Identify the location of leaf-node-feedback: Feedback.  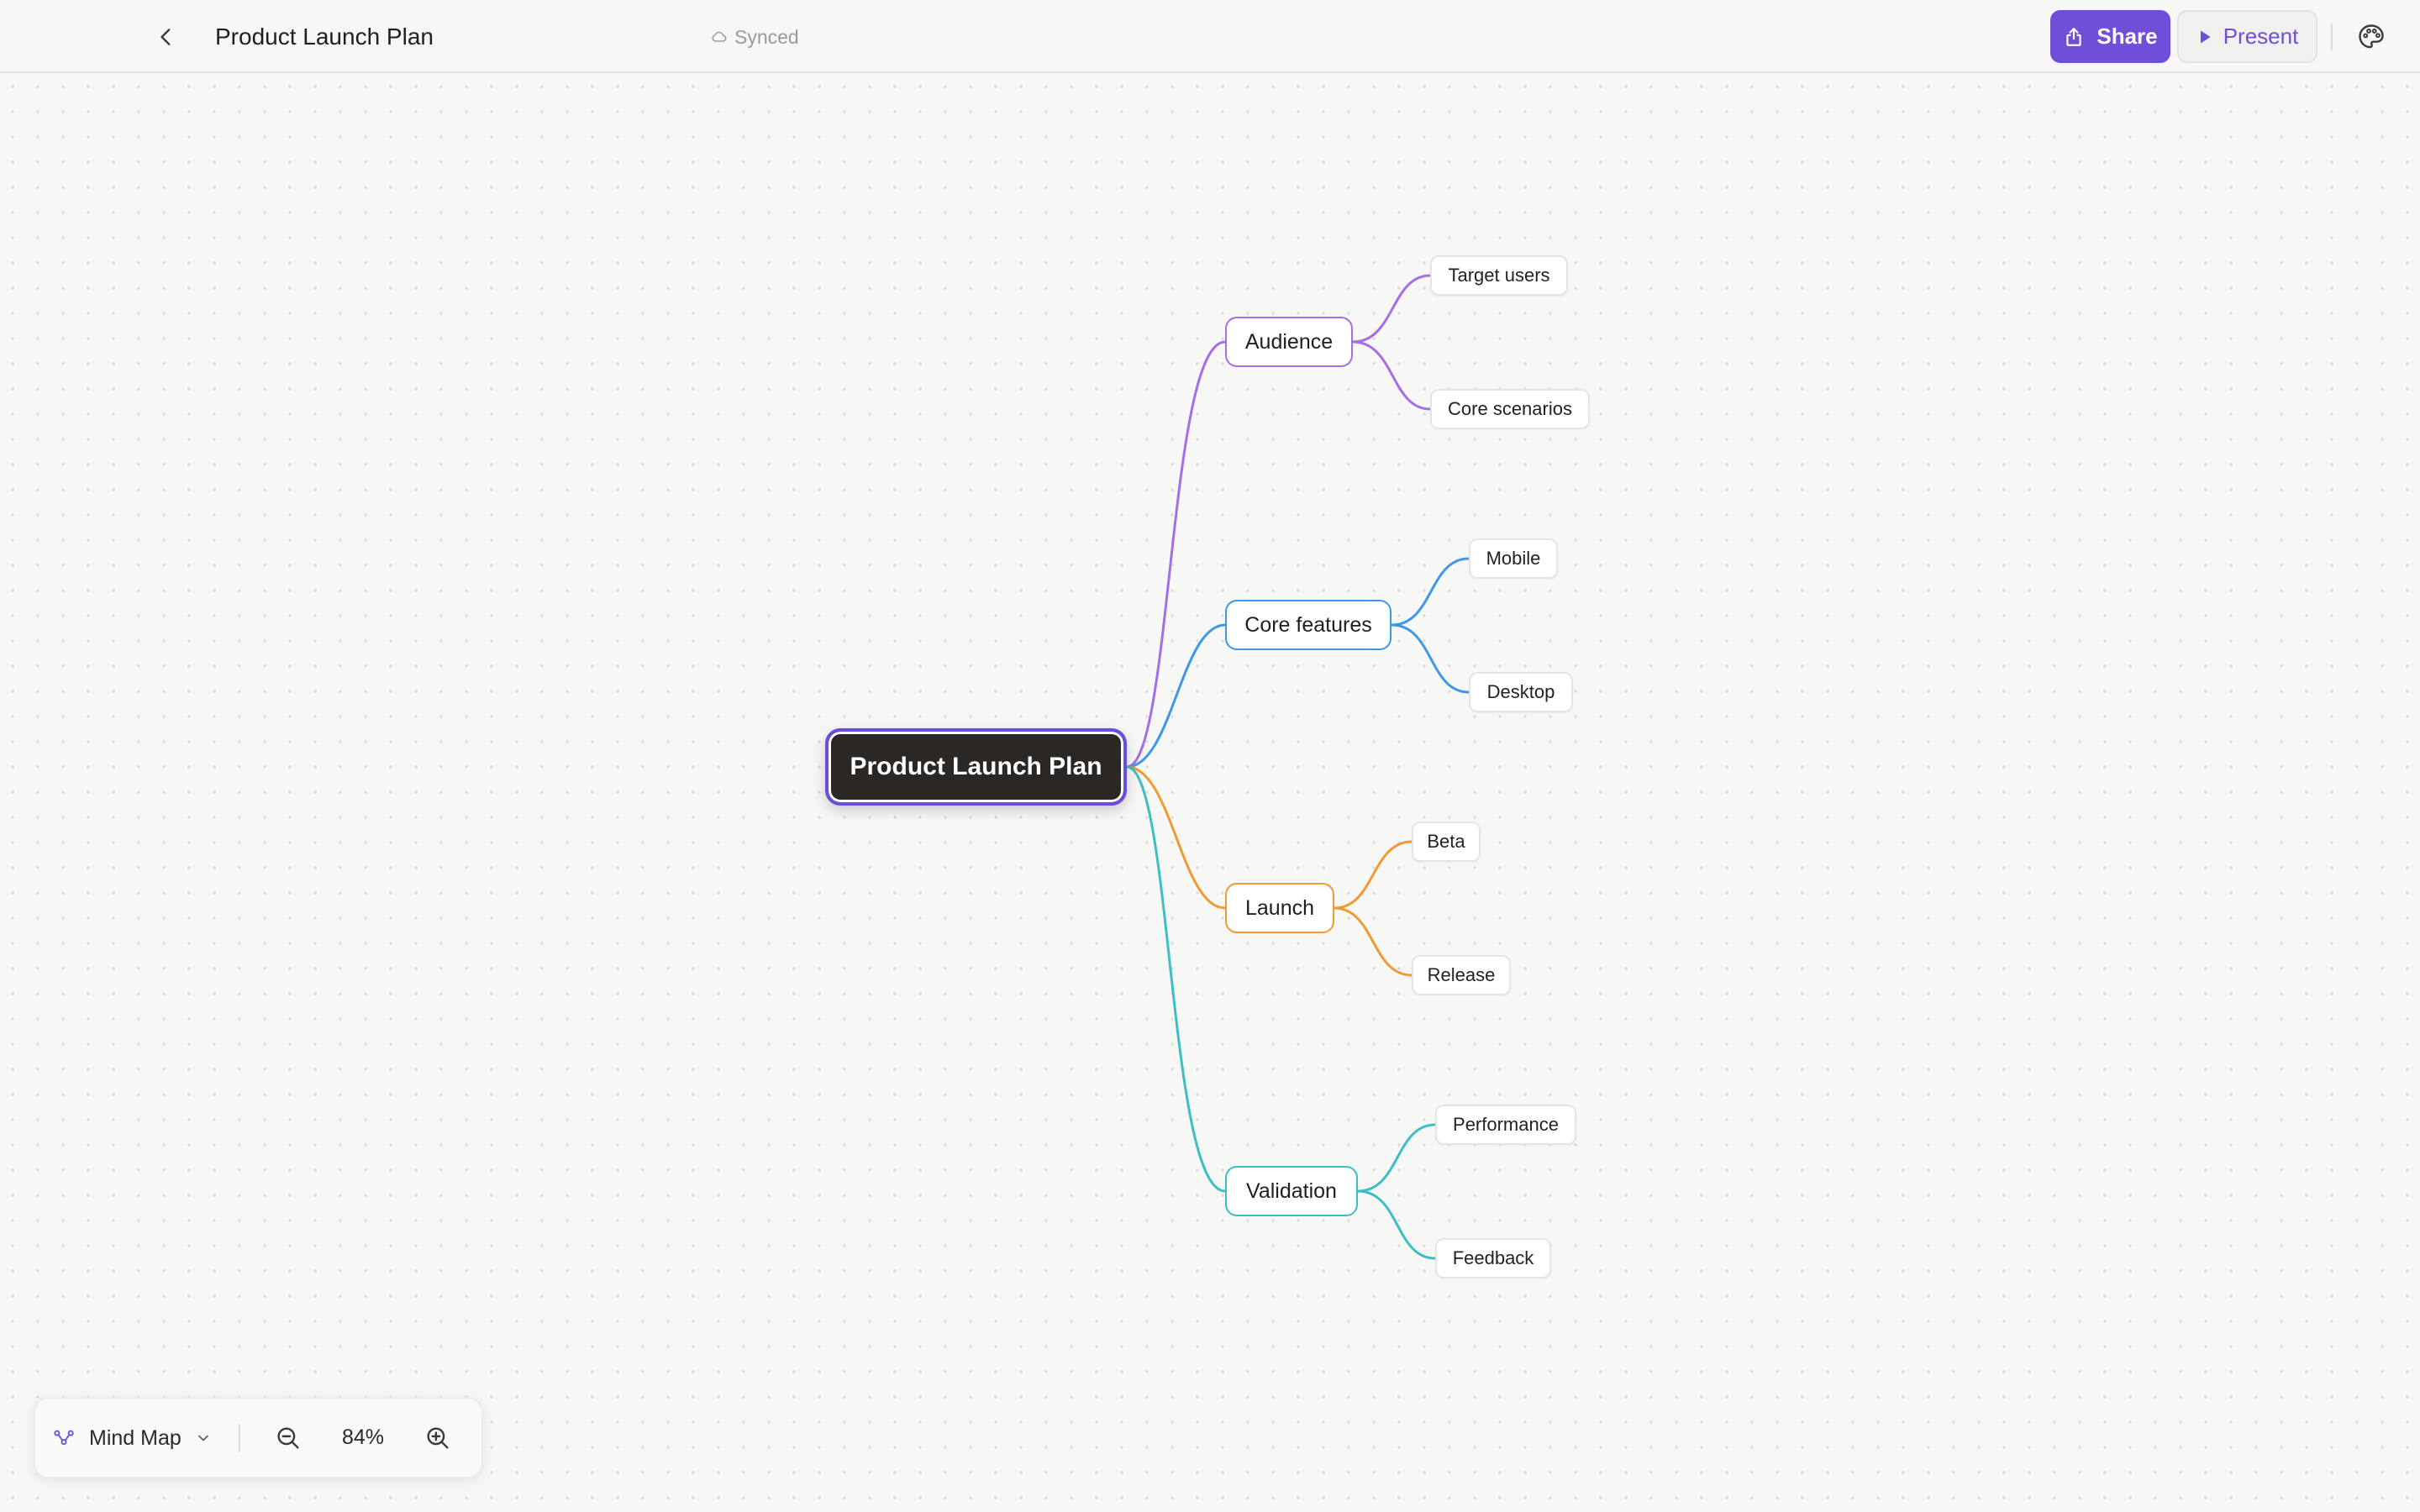
(1493, 1258).